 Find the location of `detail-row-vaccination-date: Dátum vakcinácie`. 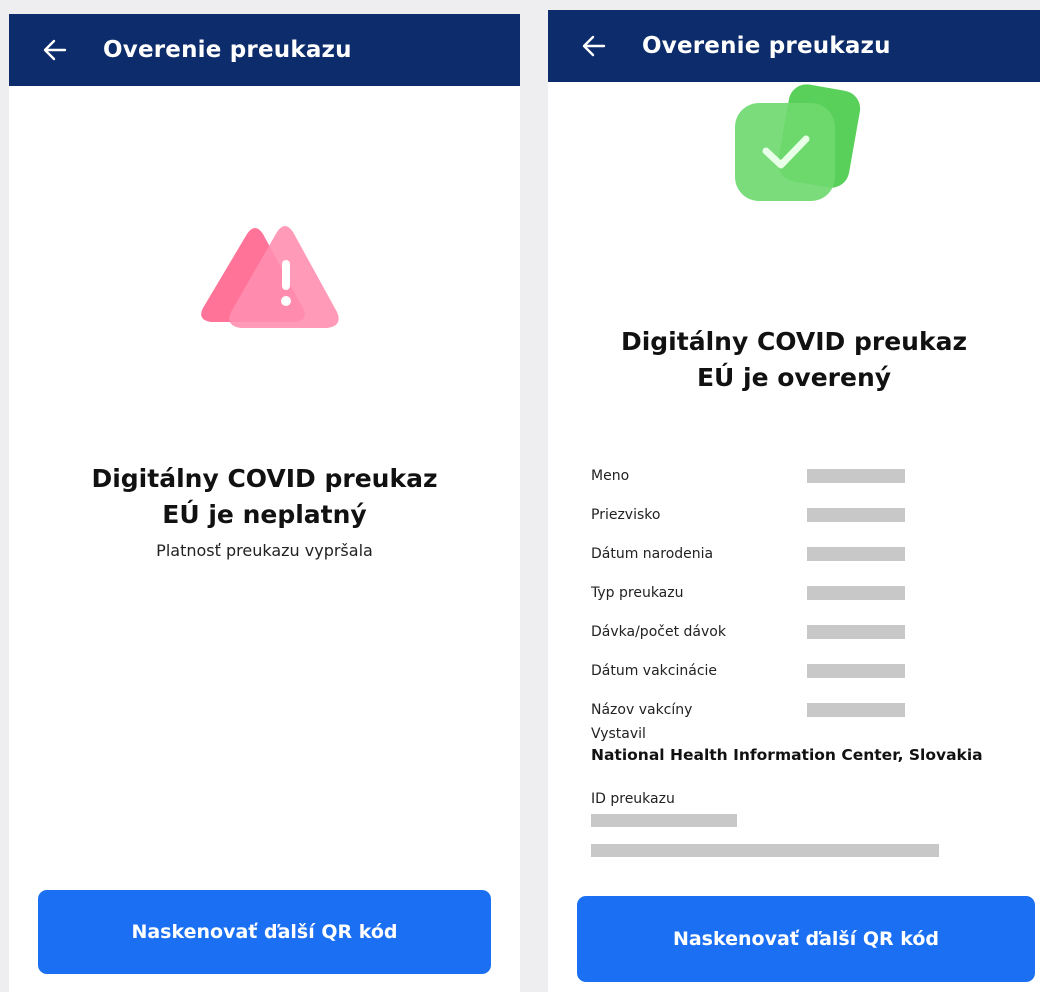

detail-row-vaccination-date: Dátum vakcinácie is located at coordinates (811, 670).